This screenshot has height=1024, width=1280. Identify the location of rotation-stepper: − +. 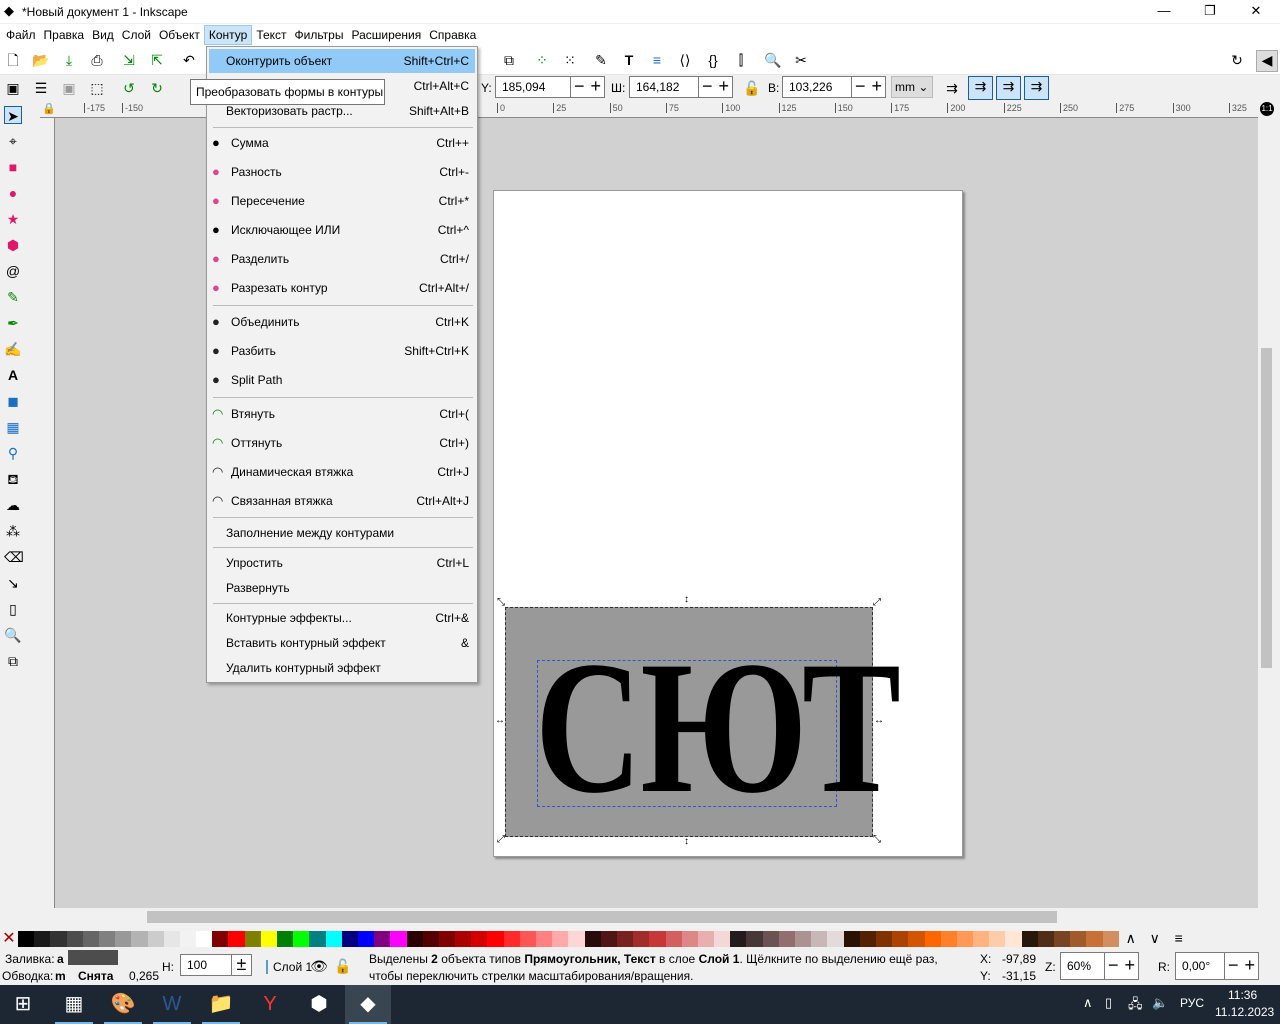
(1242, 966).